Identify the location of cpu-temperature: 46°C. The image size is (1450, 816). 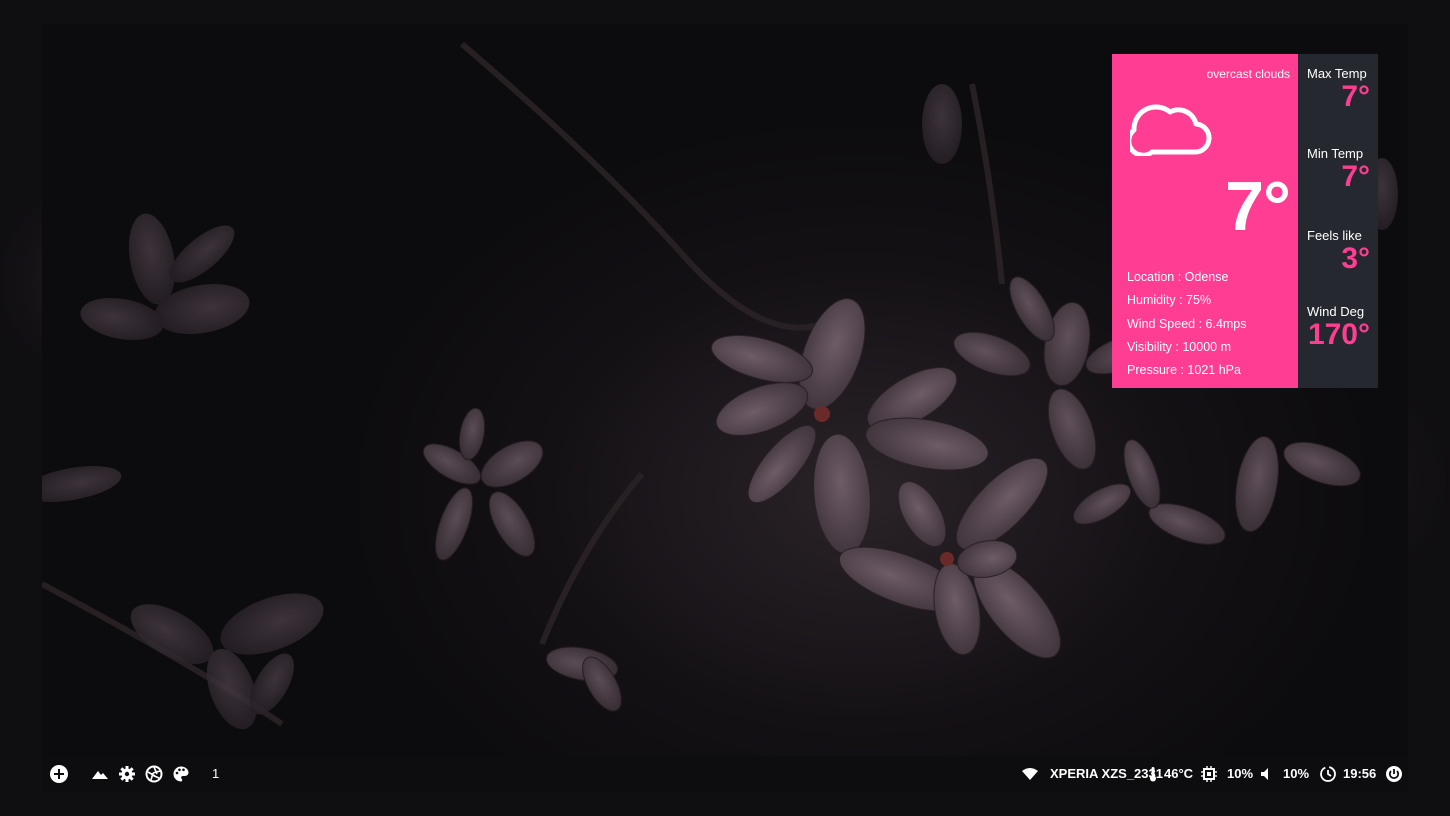
(1179, 773).